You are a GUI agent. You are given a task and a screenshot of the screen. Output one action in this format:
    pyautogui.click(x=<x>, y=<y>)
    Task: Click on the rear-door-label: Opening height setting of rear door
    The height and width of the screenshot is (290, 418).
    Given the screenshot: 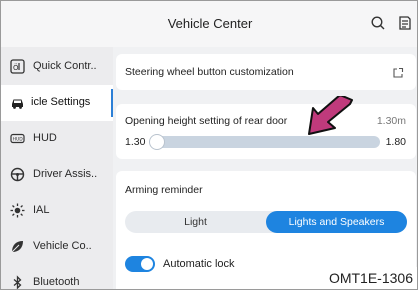 What is the action you would take?
    pyautogui.click(x=206, y=121)
    